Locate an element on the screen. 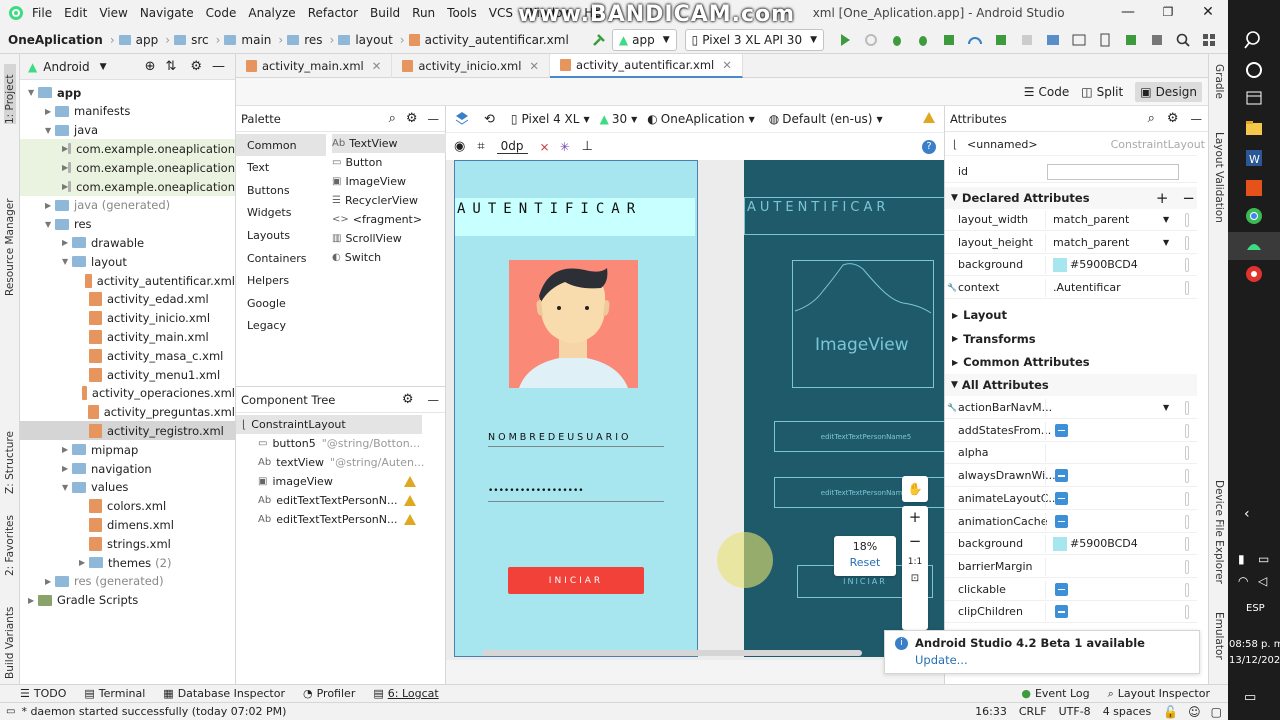 Image resolution: width=1280 pixels, height=720 pixels. menu-vcs: VCS is located at coordinates (501, 13).